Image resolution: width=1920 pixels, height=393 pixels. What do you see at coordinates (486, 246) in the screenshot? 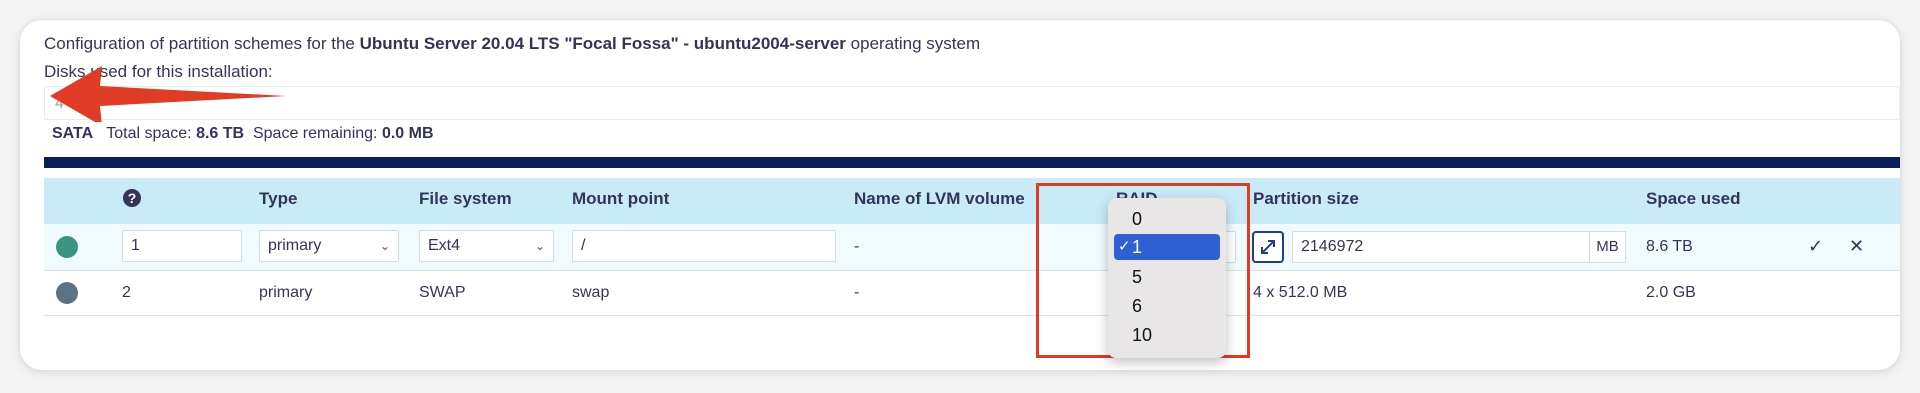
I see `filesystem-select: Ext4 ⌄` at bounding box center [486, 246].